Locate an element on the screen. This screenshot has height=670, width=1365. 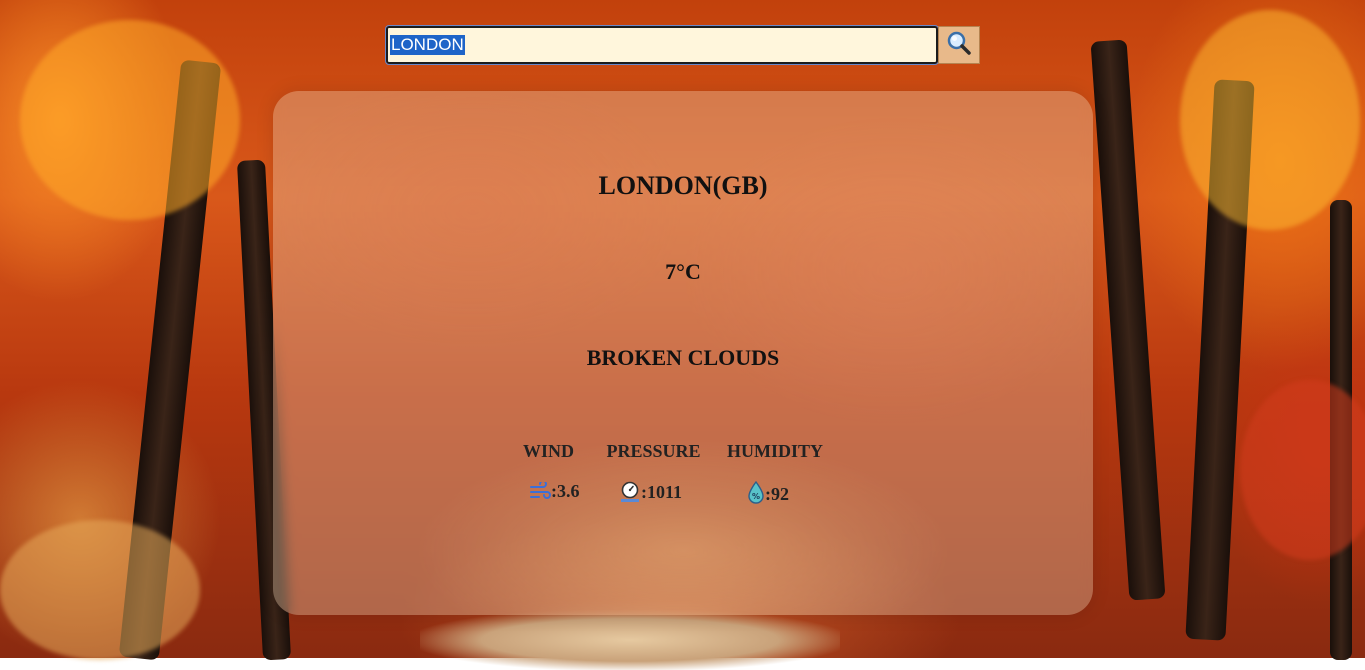
search-button is located at coordinates (959, 45).